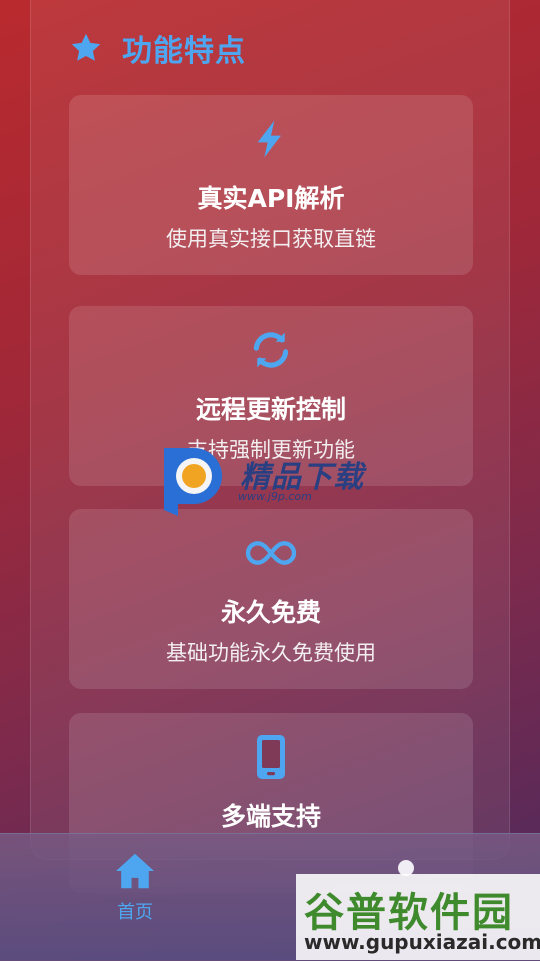 This screenshot has width=540, height=961. I want to click on watermark-overlay: 精品下载 www.j9p.com, so click(278, 481).